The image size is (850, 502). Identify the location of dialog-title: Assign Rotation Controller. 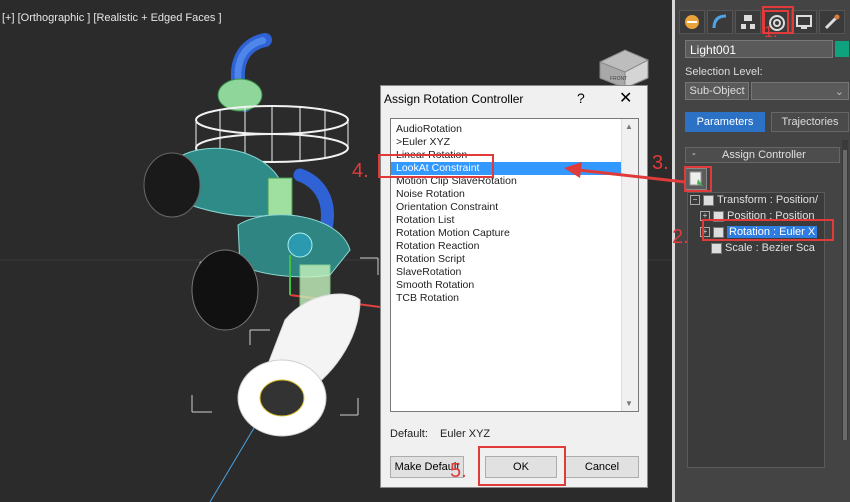
(454, 99).